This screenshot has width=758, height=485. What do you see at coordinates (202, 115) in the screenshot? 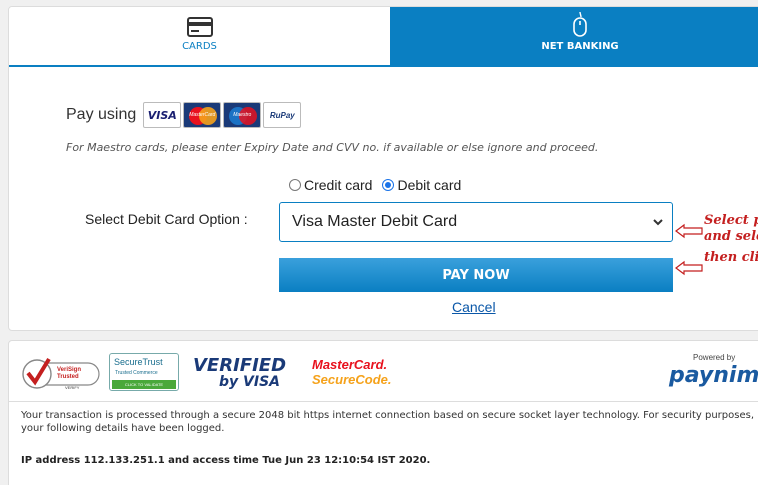
I see `mastercard-logo: MasterCard` at bounding box center [202, 115].